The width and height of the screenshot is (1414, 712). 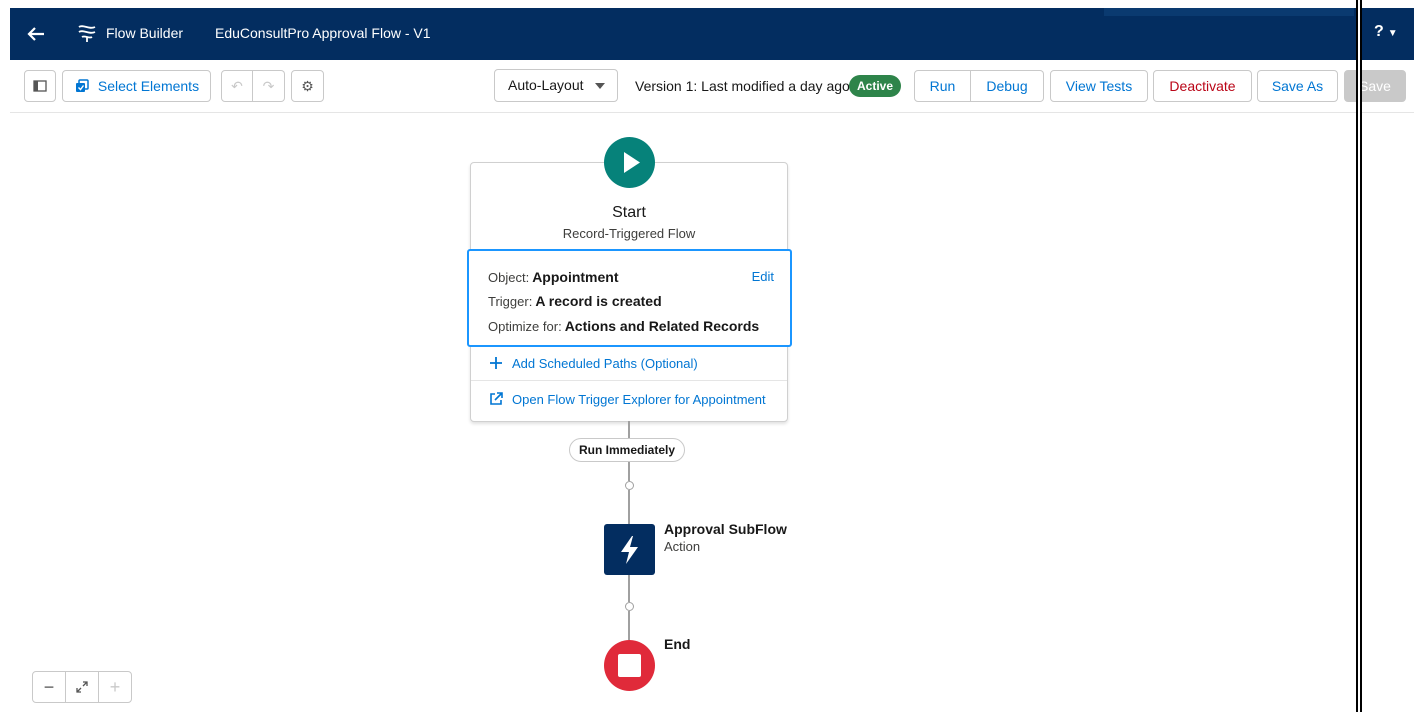 I want to click on start-node-title: Start, so click(x=629, y=212).